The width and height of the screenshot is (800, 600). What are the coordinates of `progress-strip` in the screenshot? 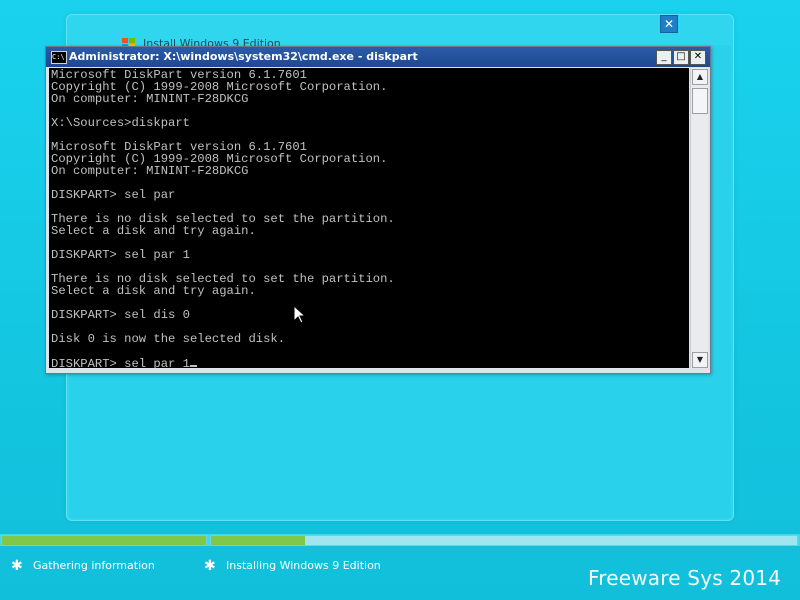 It's located at (400, 540).